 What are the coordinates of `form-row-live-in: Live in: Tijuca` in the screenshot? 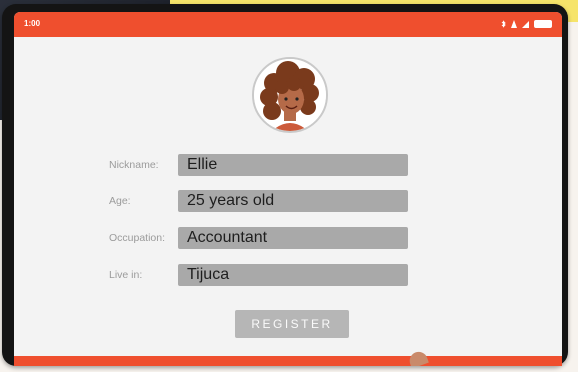 It's located at (288, 276).